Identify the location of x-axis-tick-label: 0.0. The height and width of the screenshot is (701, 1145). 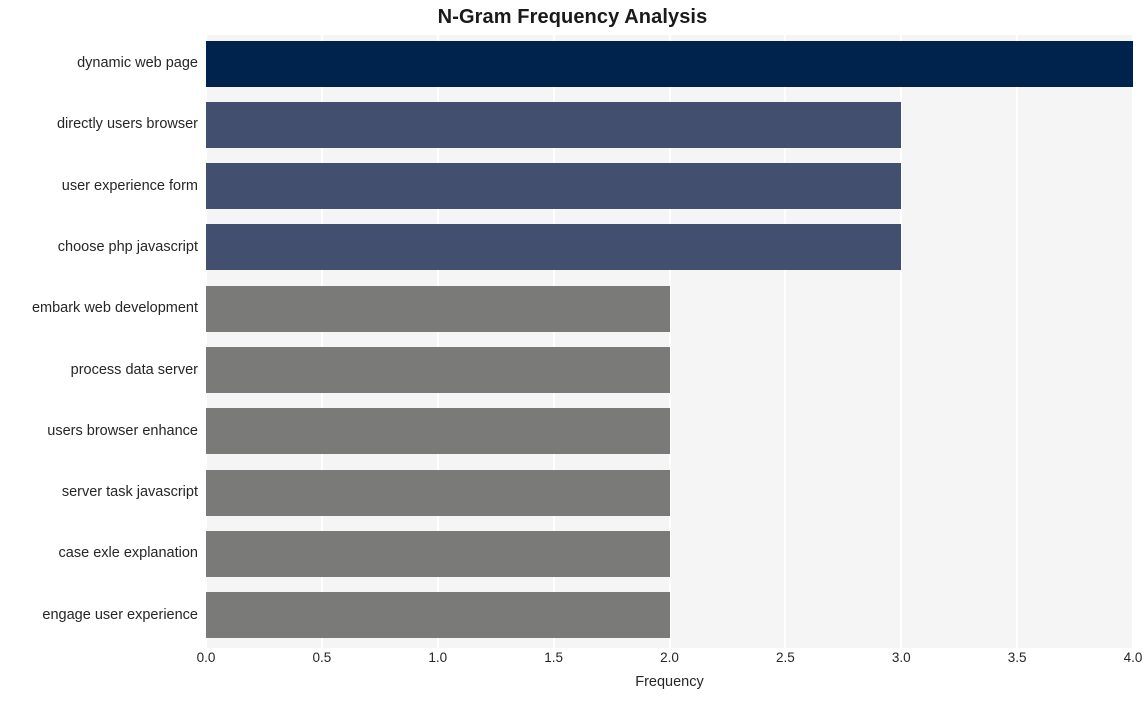
(206, 657).